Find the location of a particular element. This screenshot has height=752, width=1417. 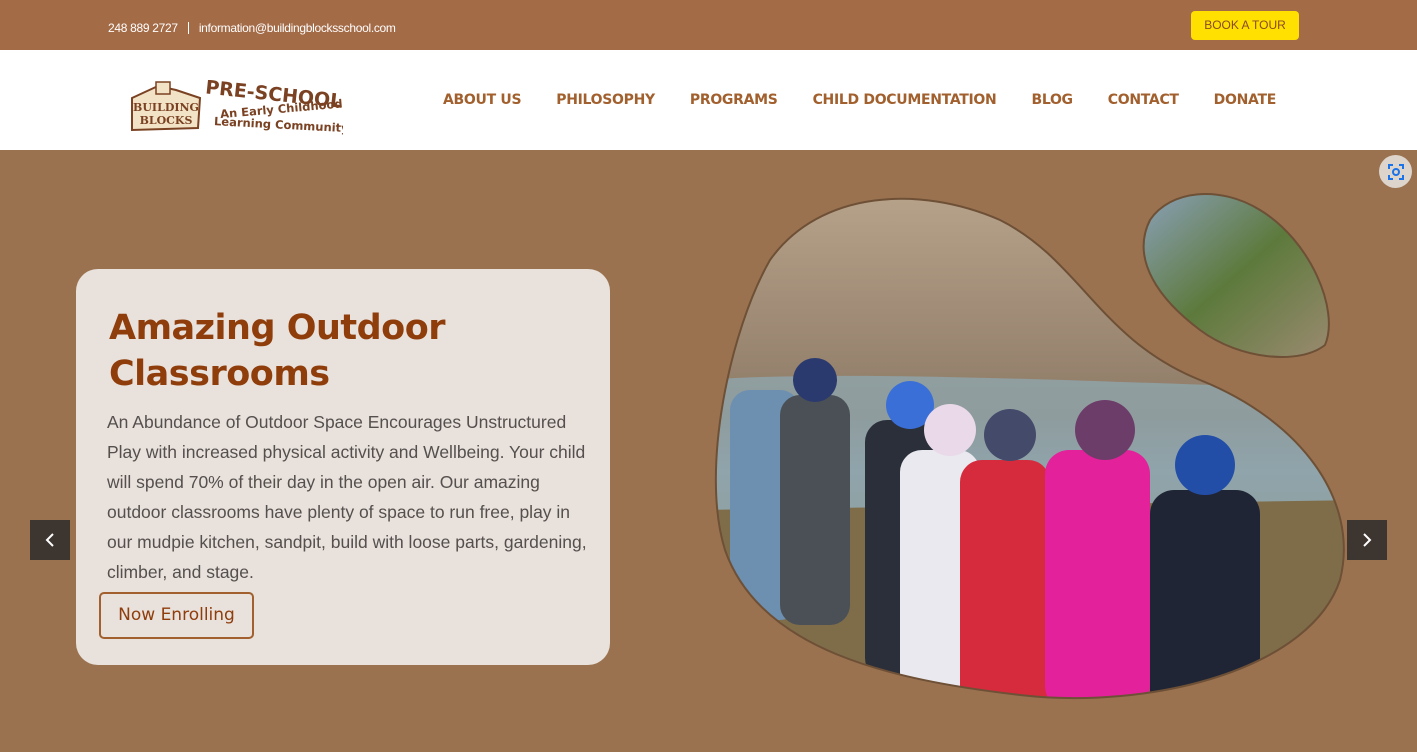

email-link: information@buildingblocksschool.com is located at coordinates (297, 28).